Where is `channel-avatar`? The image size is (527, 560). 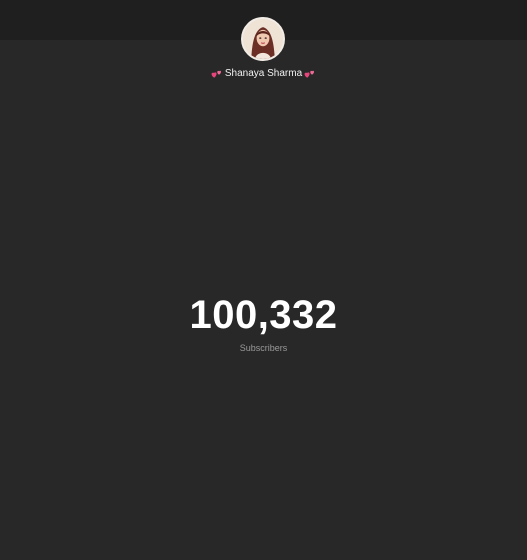
channel-avatar is located at coordinates (263, 39).